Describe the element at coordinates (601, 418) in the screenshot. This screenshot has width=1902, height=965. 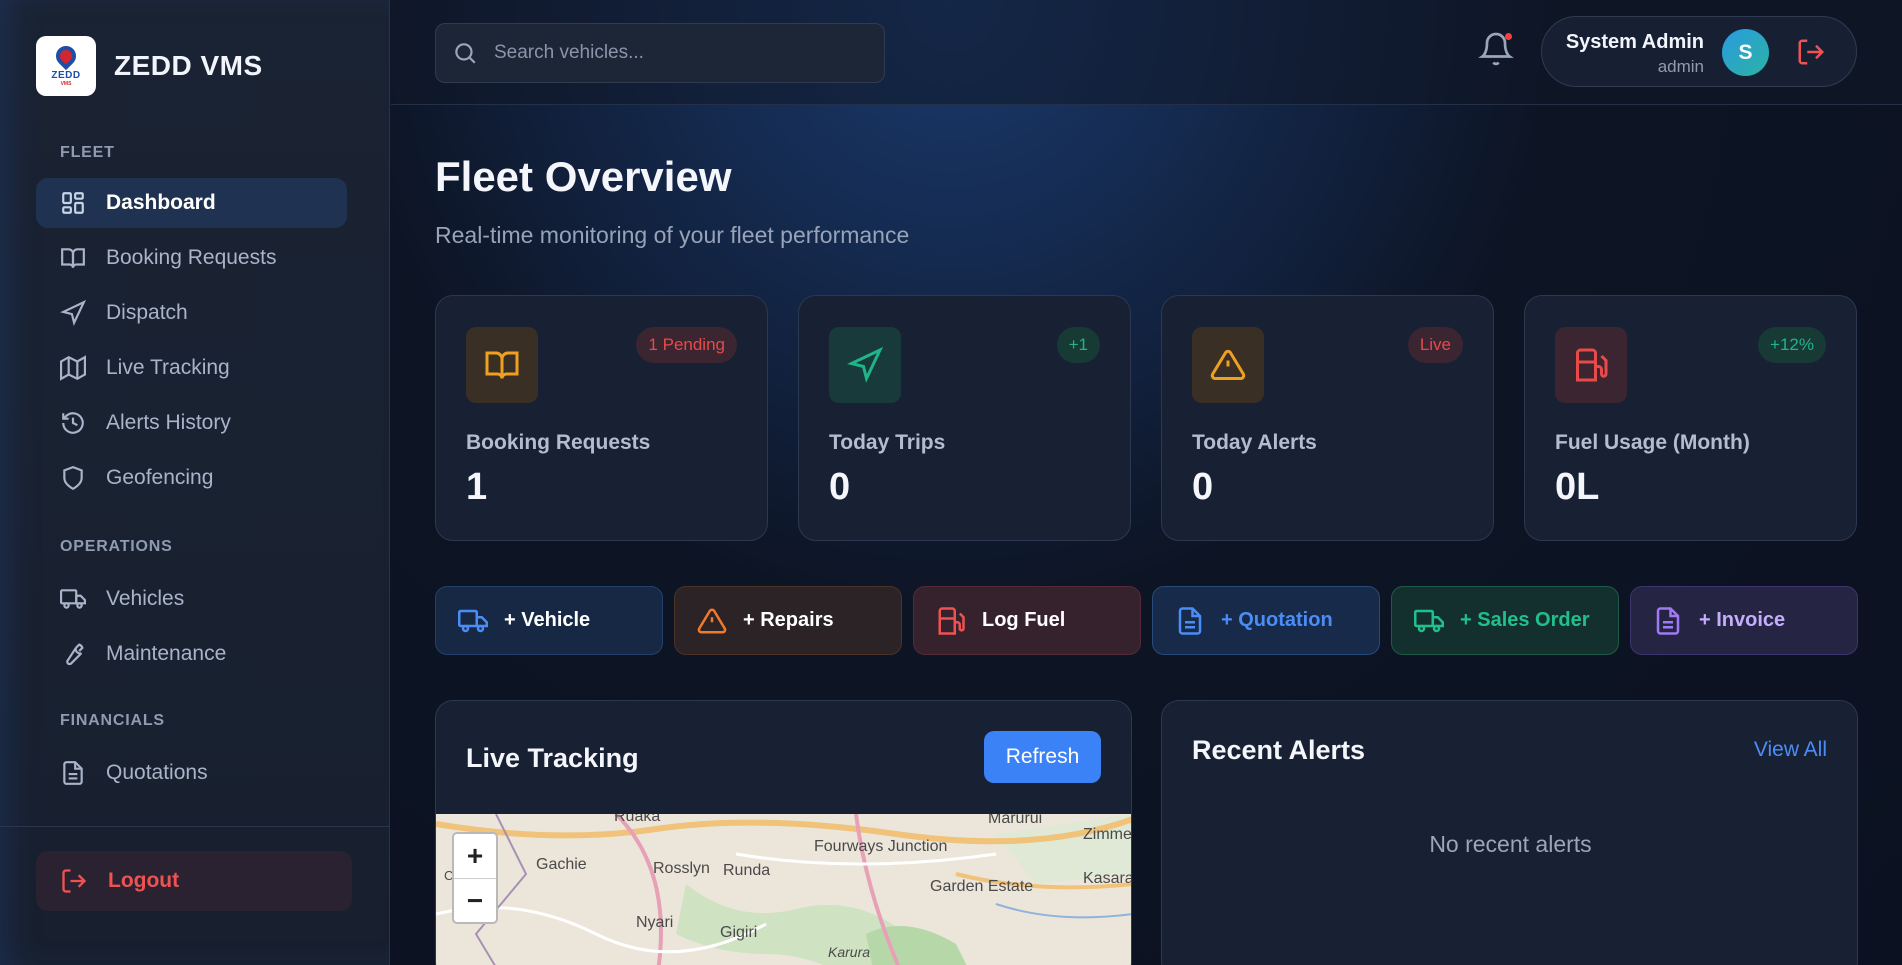
I see `stat-card-booking-requests: 1 Pending Booking Requests 1` at that location.